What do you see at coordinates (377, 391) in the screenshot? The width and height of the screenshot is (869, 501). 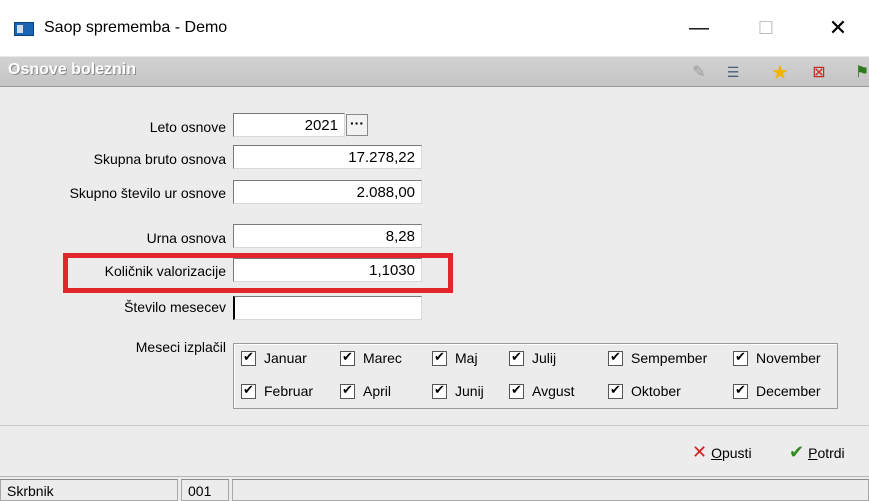 I see `month-label: April` at bounding box center [377, 391].